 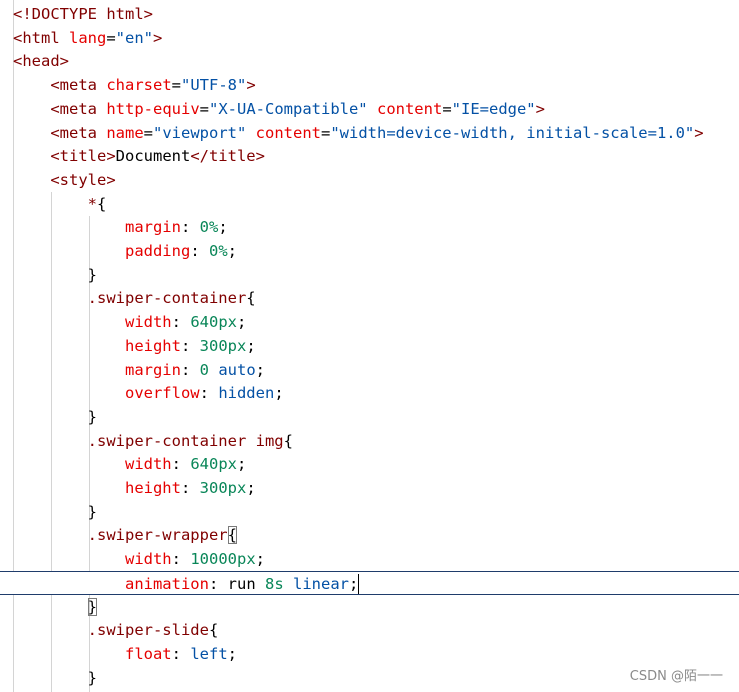 I want to click on code-line: margin: 0 auto;, so click(x=369, y=370).